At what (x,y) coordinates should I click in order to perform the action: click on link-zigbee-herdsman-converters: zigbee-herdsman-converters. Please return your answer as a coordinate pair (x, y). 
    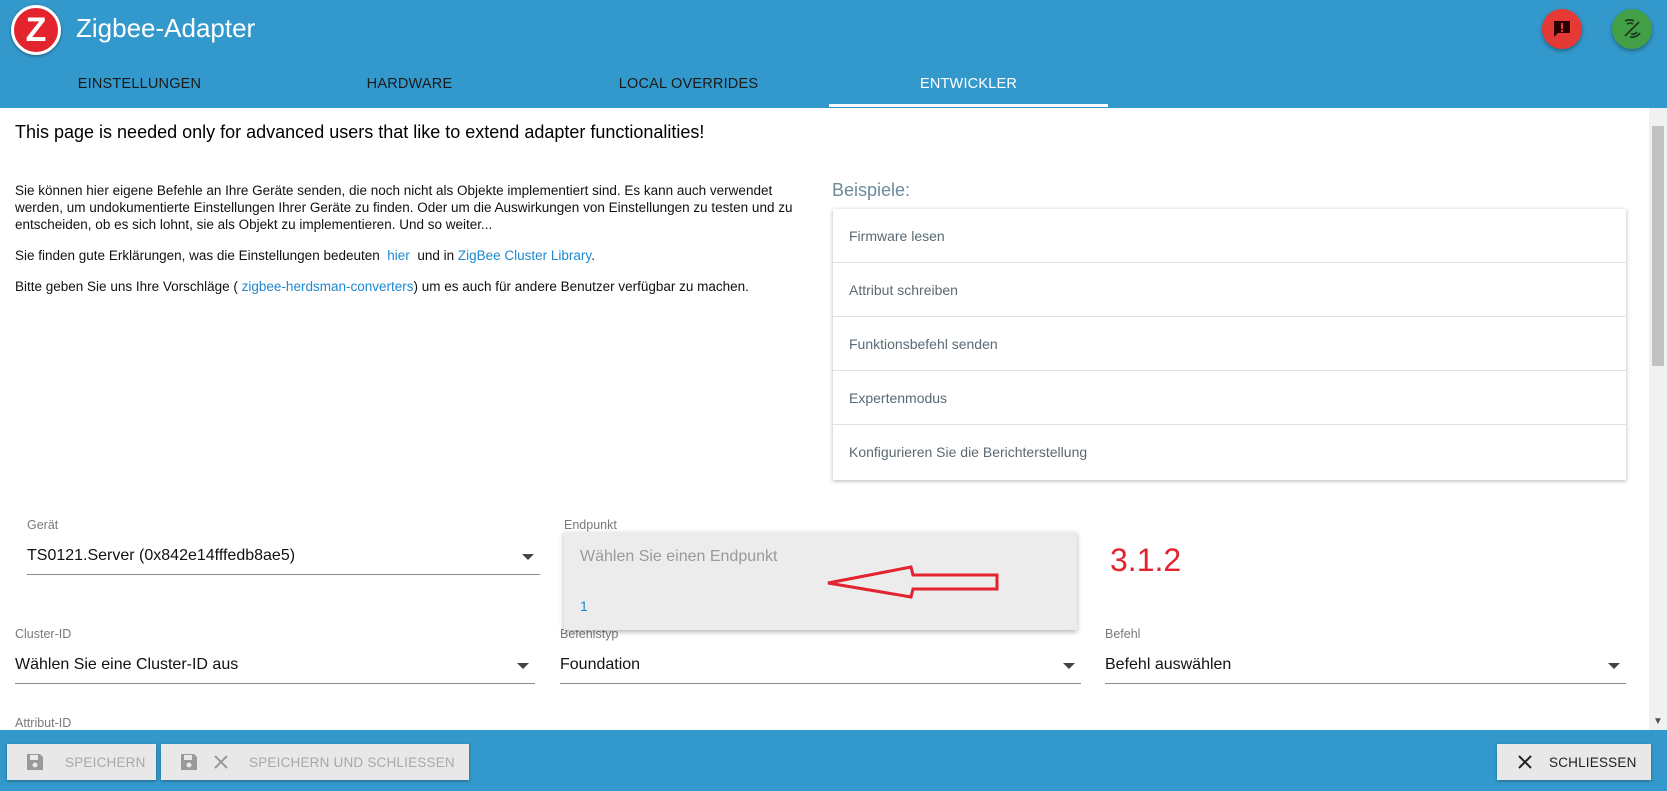
    Looking at the image, I should click on (328, 286).